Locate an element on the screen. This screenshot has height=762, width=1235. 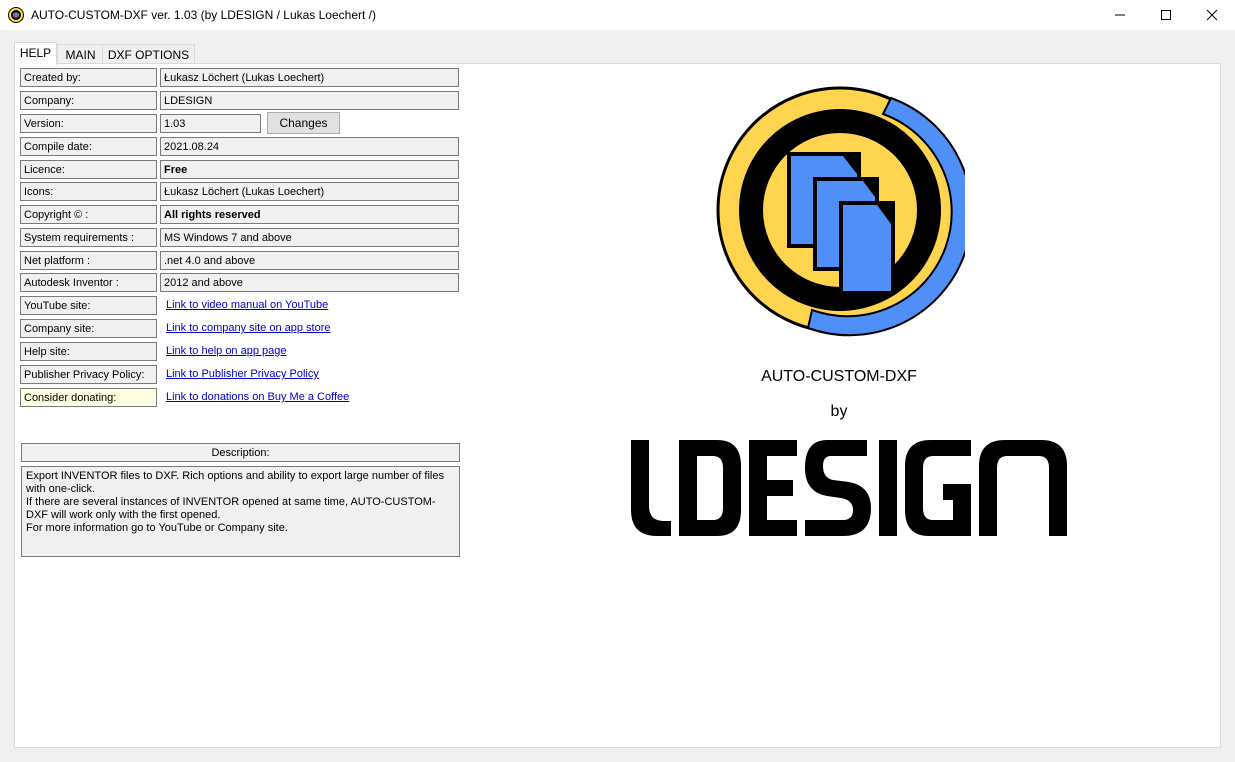
maximize-icon is located at coordinates (1166, 15).